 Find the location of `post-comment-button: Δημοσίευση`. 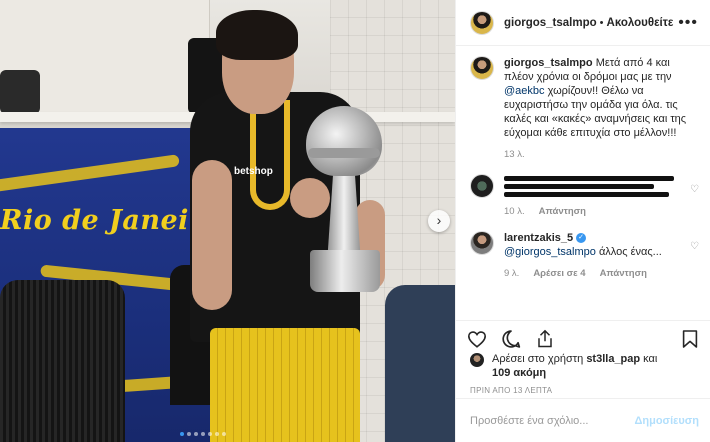

post-comment-button: Δημοσίευση is located at coordinates (666, 421).